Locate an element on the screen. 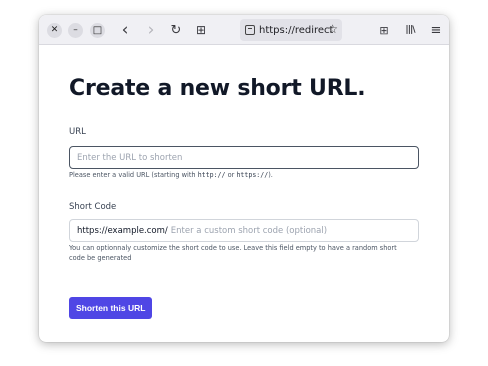 This screenshot has height=366, width=488. address-bar: https://redirectic ☆ is located at coordinates (291, 30).